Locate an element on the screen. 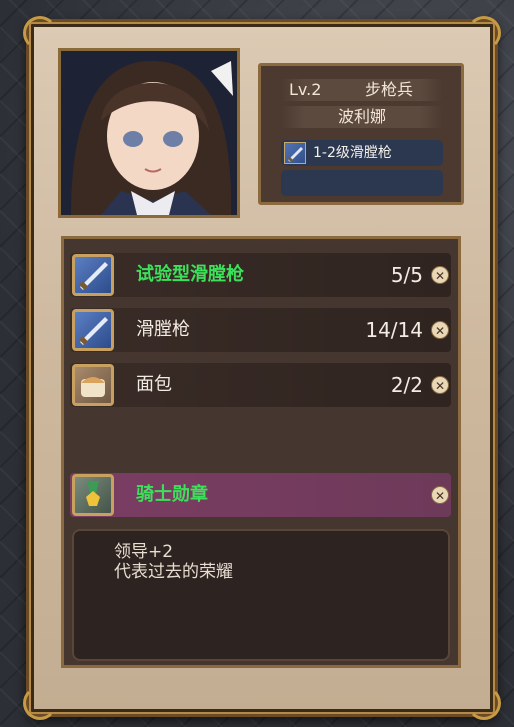  unit-info-box: Lv.2 步枪兵 波利娜 1-2级滑膛枪 is located at coordinates (361, 134).